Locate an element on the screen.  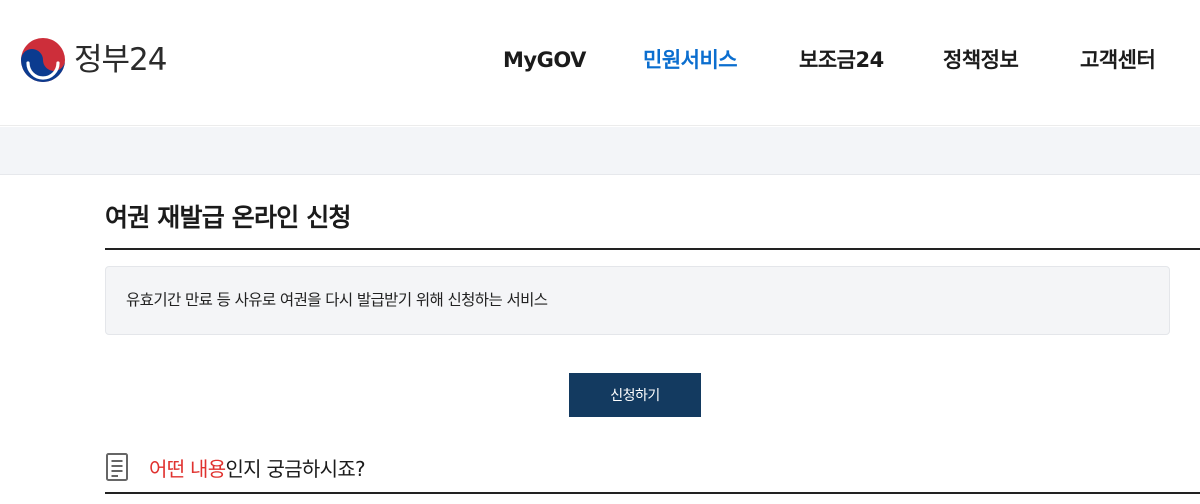
faq-heading: 어떤 내용인지 궁금하시죠? is located at coordinates (235, 467).